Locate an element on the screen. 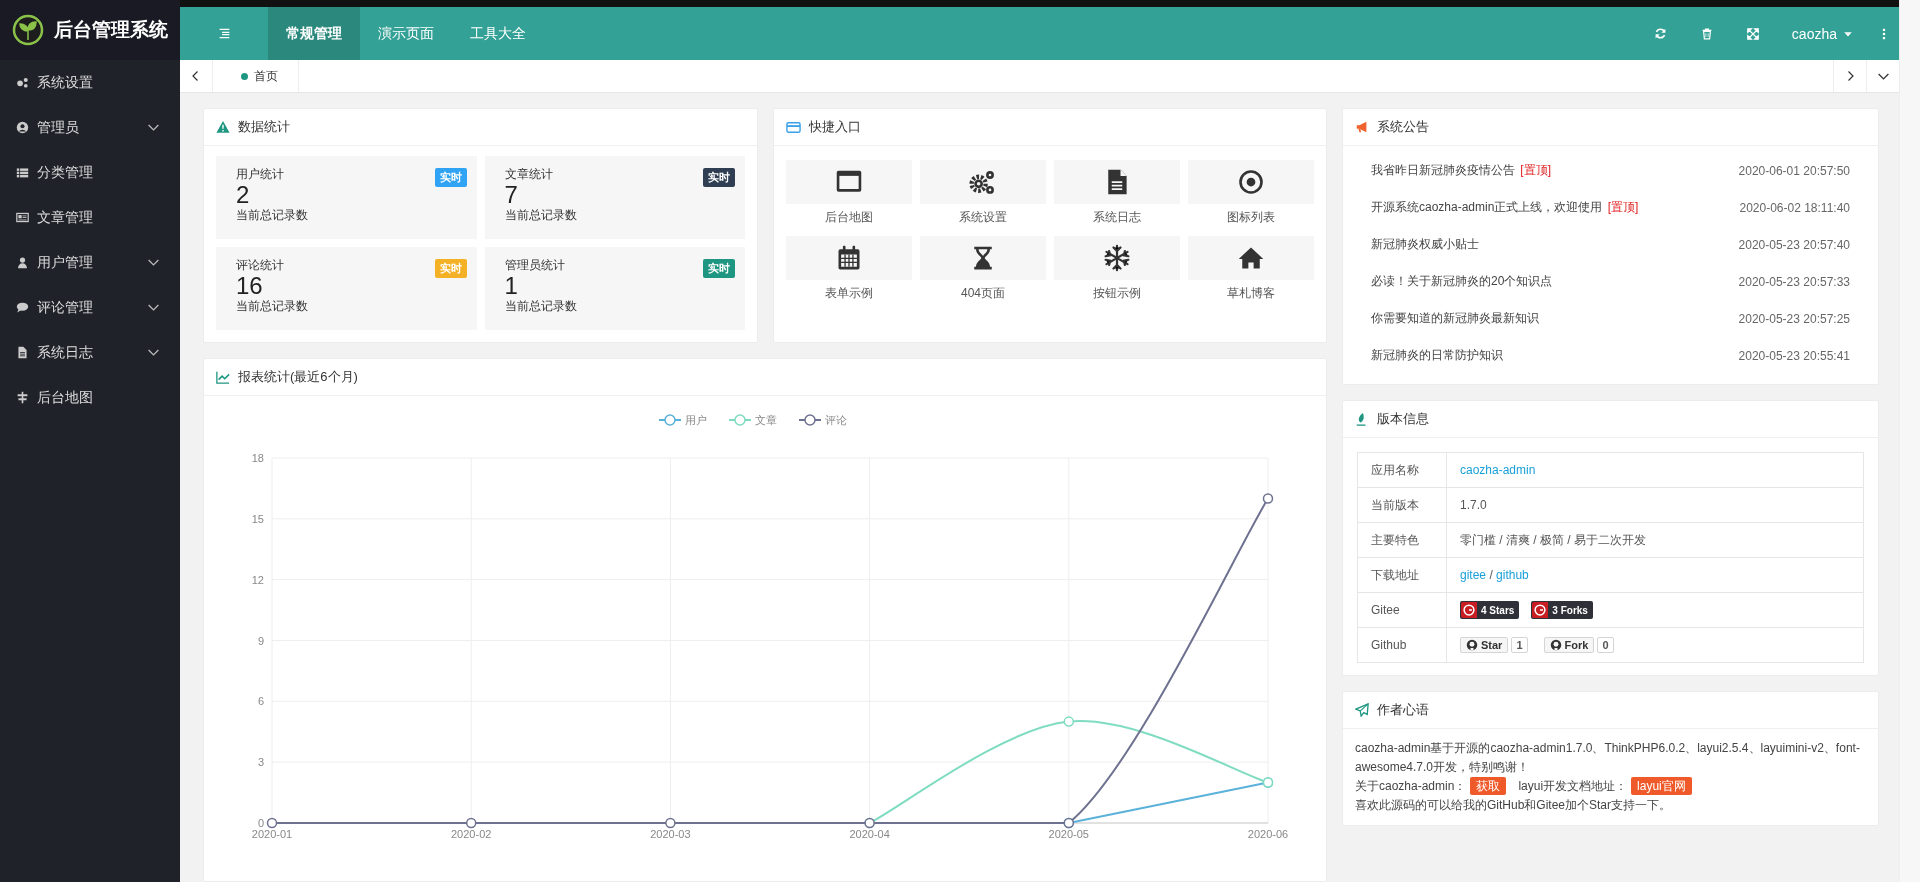 The image size is (1920, 882). stat-value: 2 is located at coordinates (243, 195).